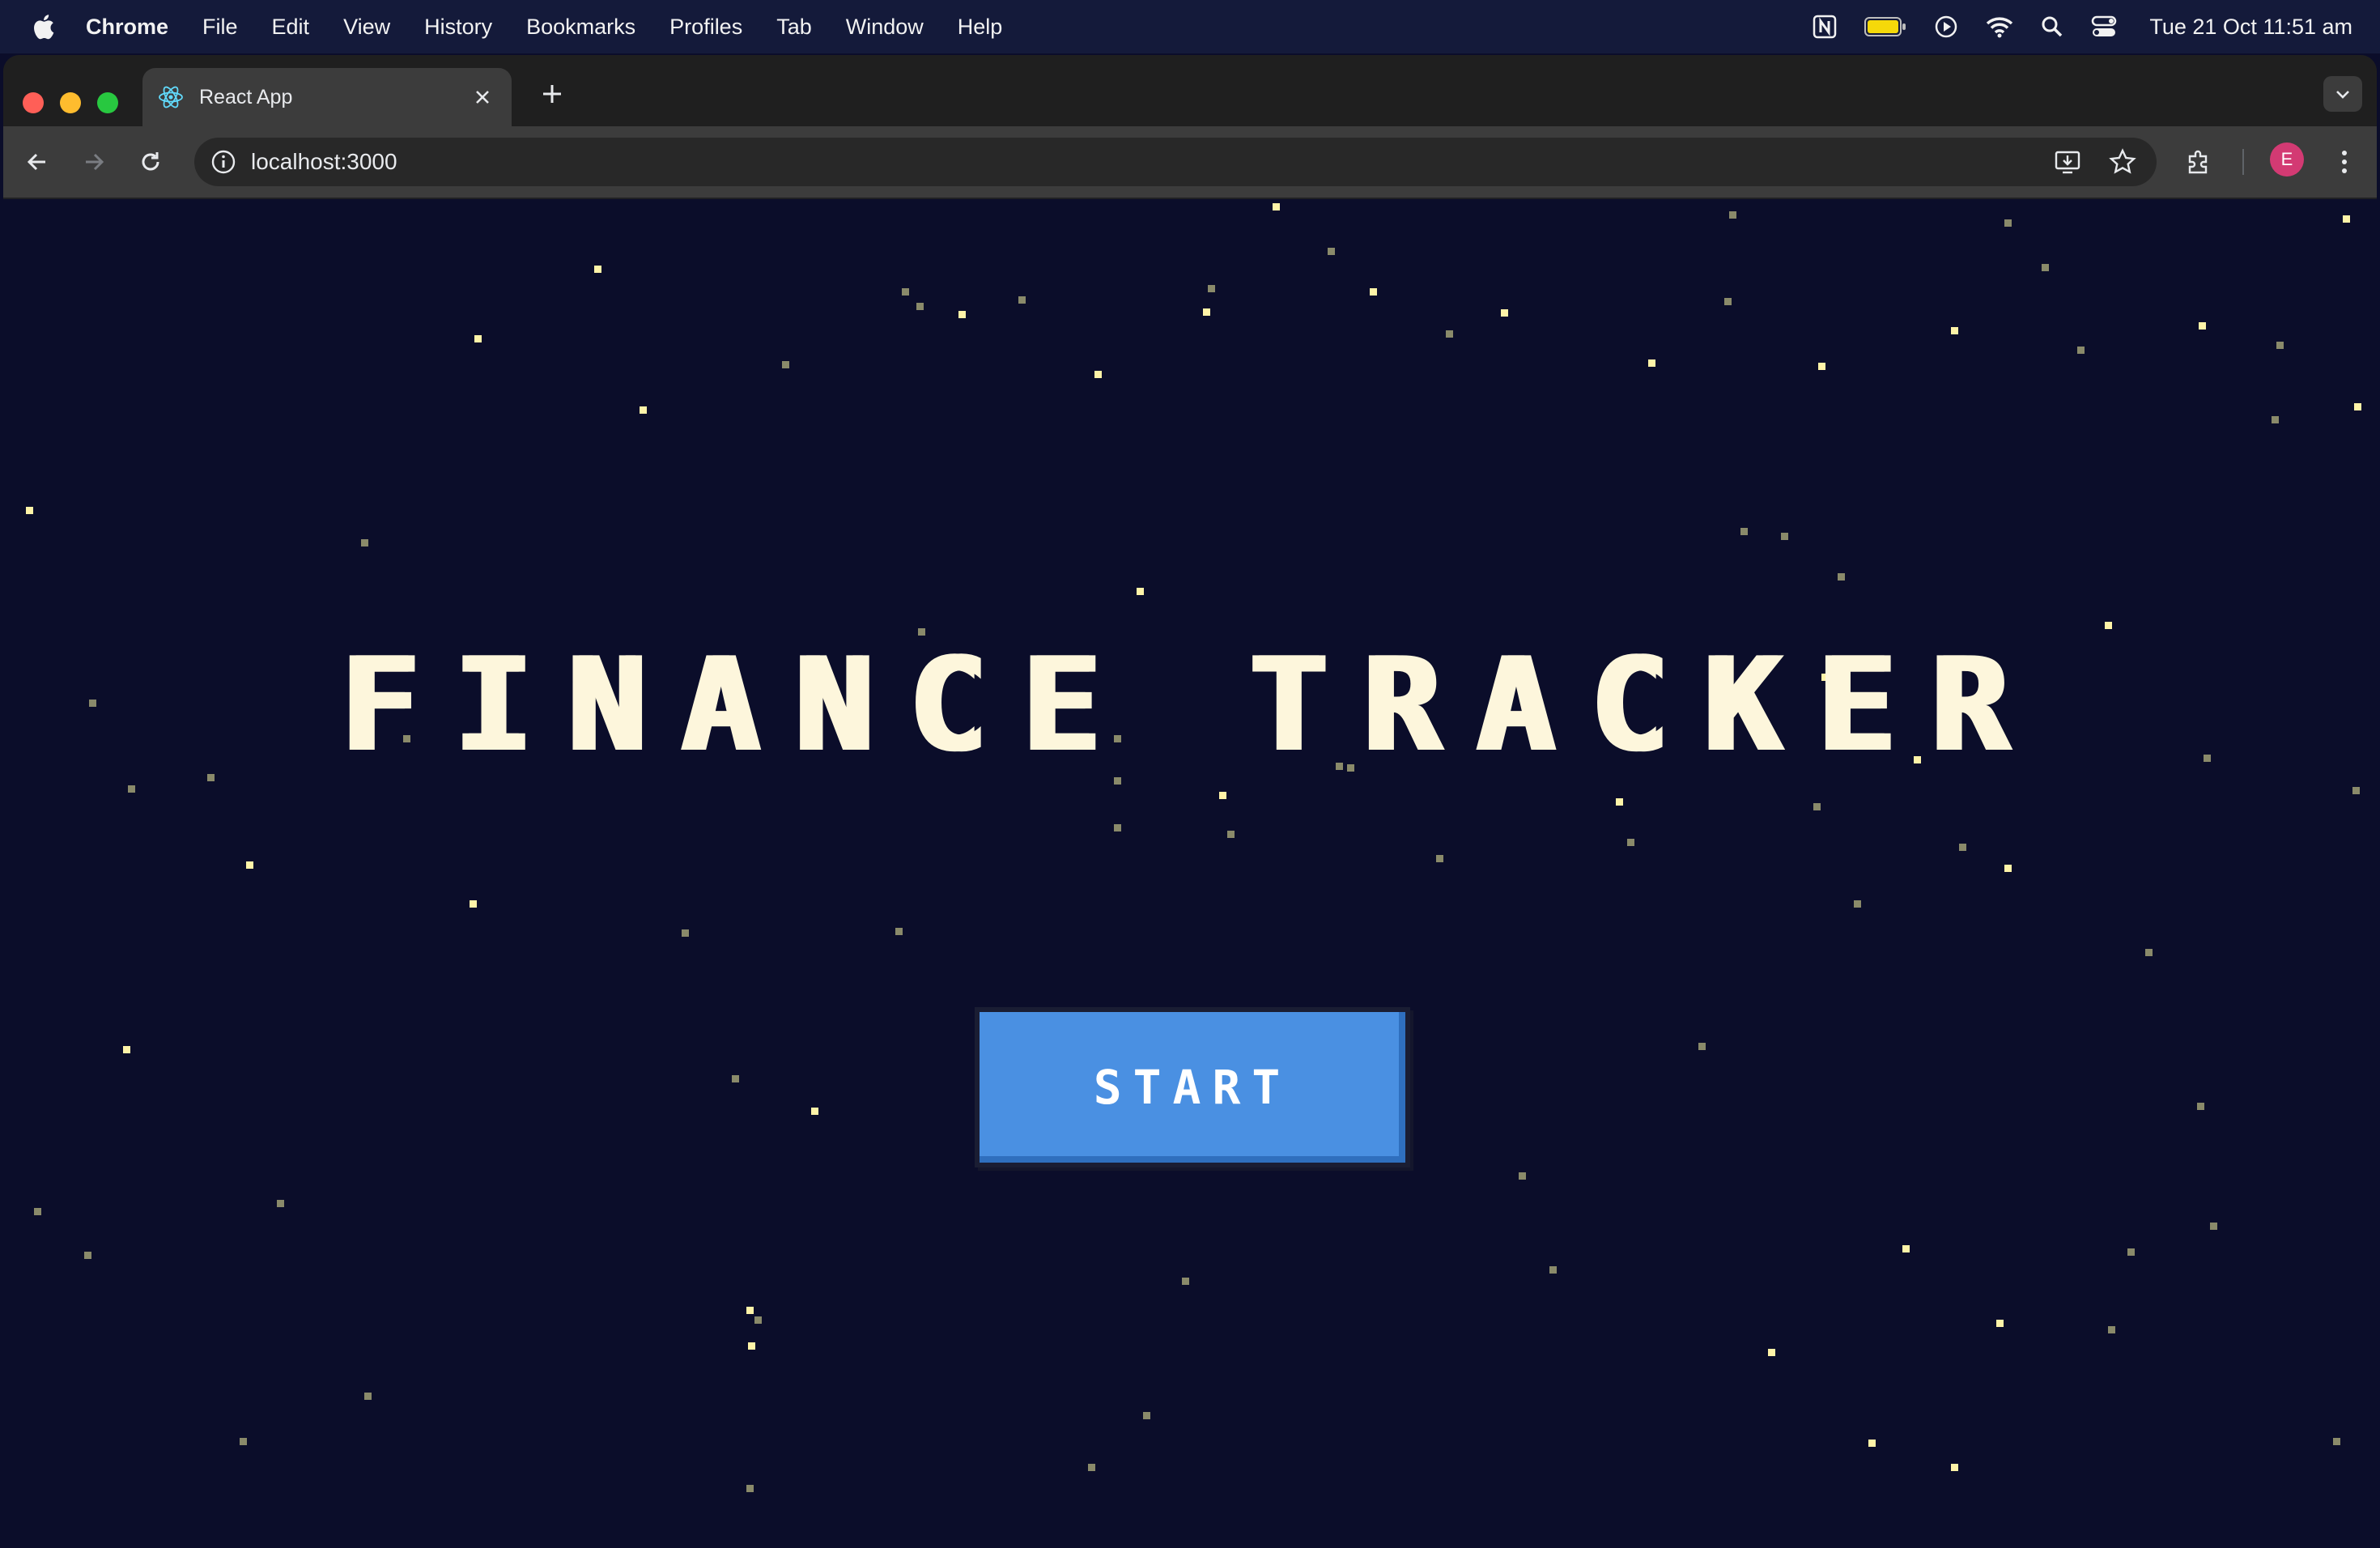 The image size is (2380, 1548). I want to click on menu-window: Window, so click(885, 27).